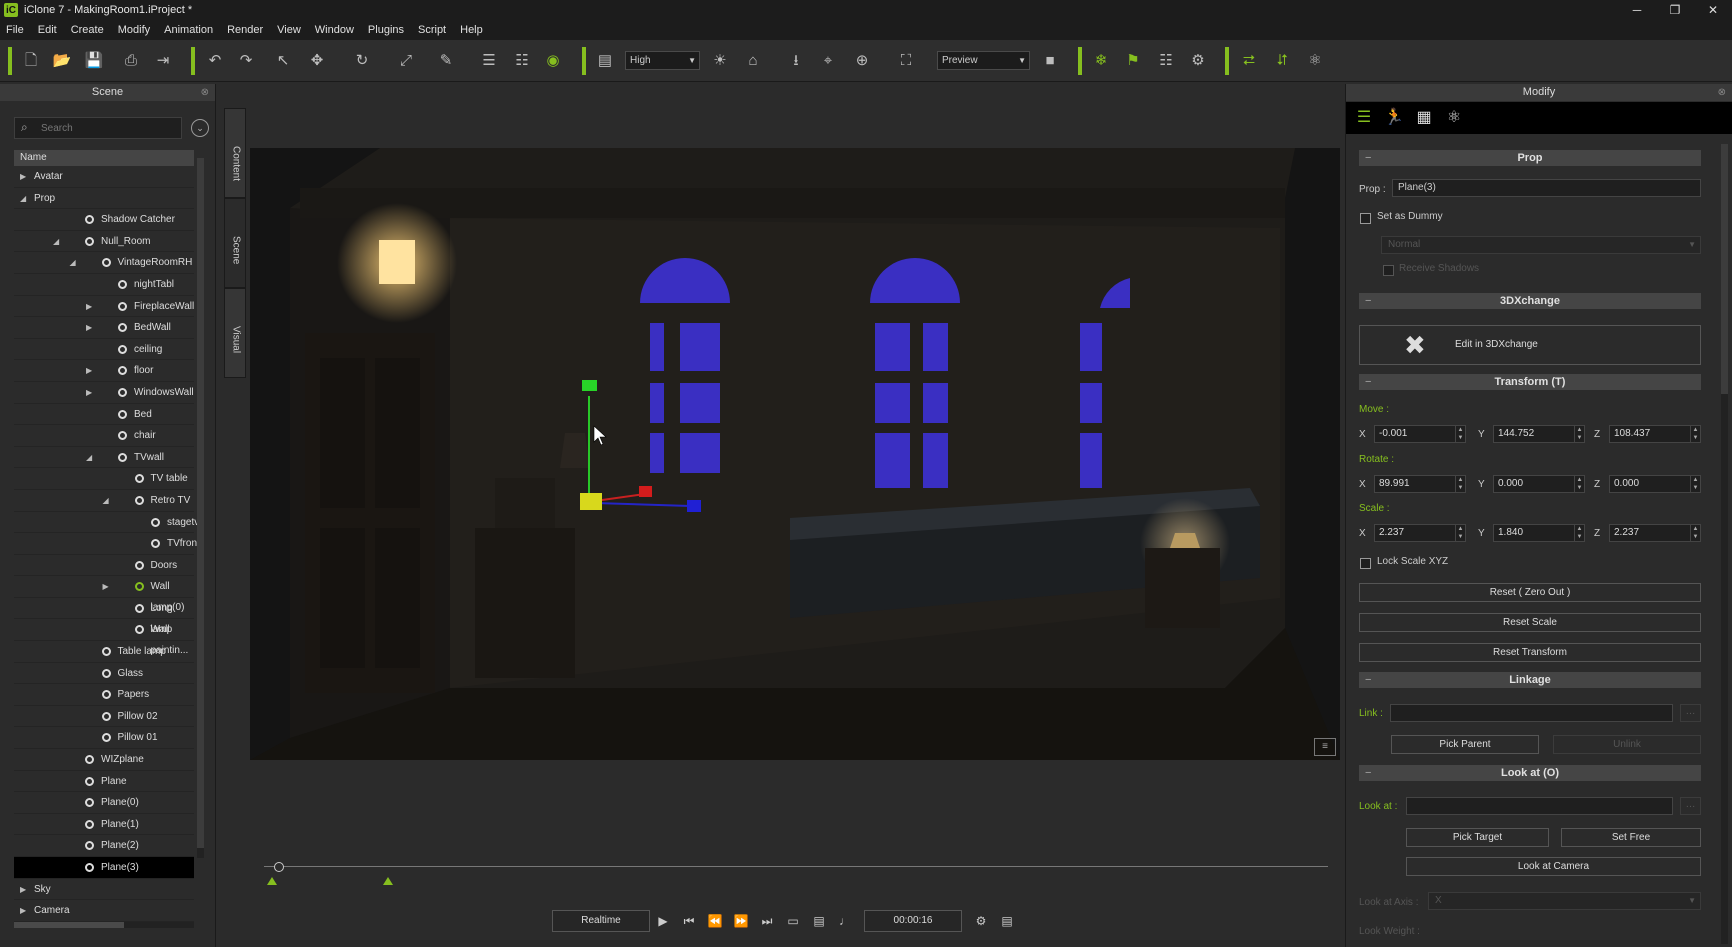 The width and height of the screenshot is (1732, 947). I want to click on tab-motion-icon: 🏃, so click(1394, 118).